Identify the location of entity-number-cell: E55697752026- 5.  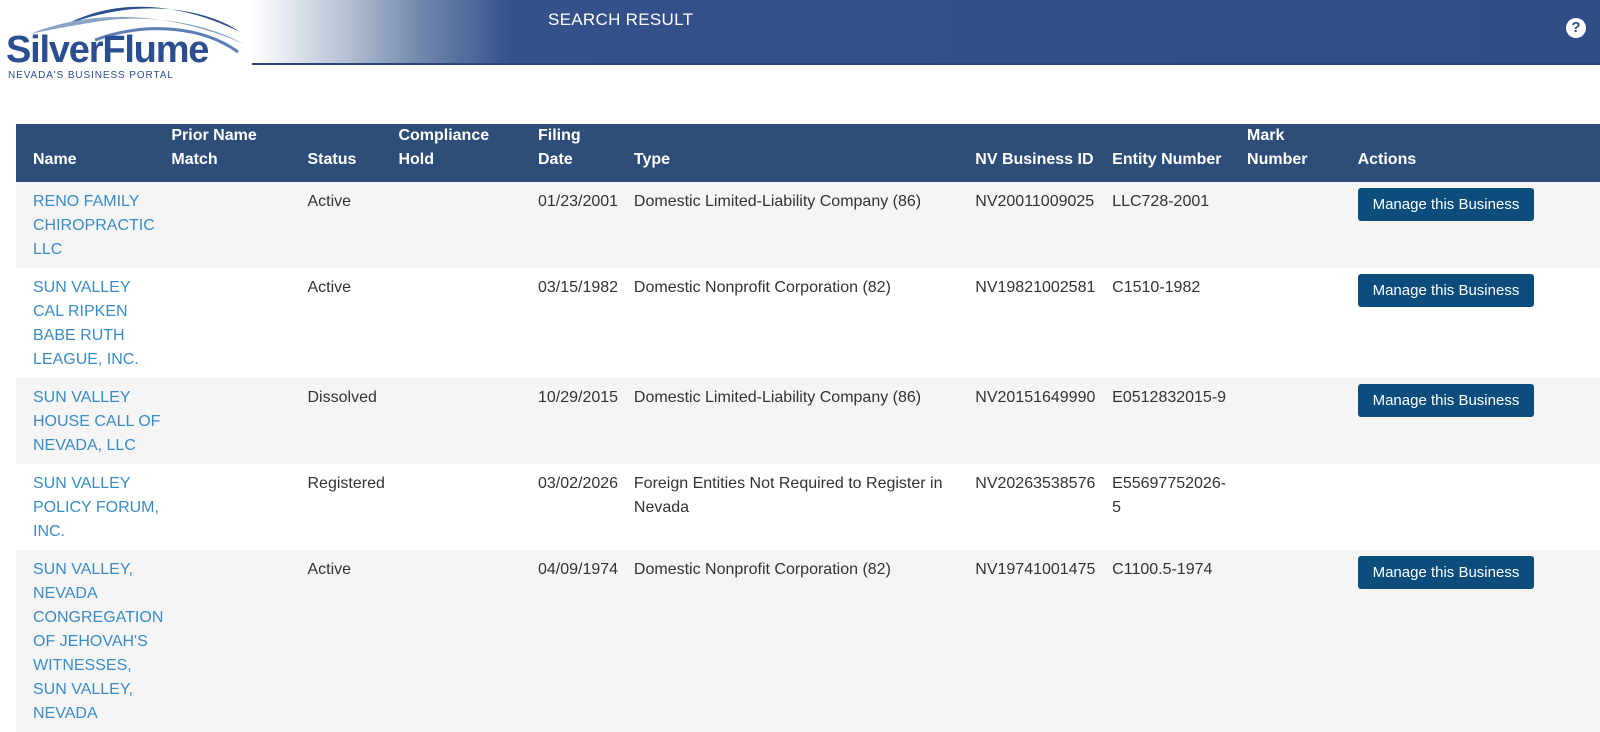
(1169, 495).